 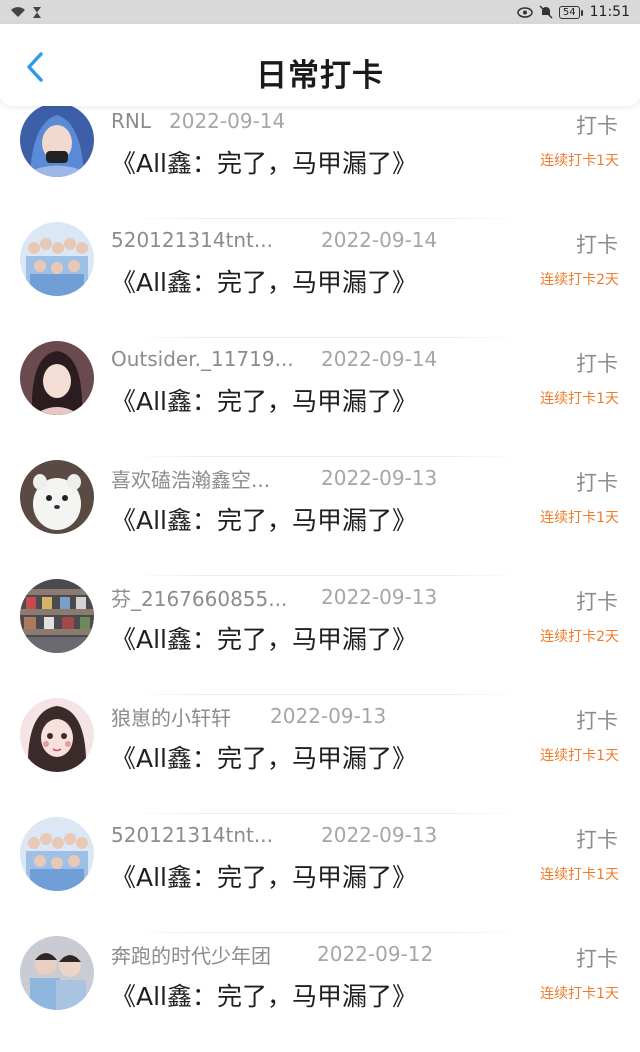 What do you see at coordinates (546, 12) in the screenshot?
I see `mute-bell-icon` at bounding box center [546, 12].